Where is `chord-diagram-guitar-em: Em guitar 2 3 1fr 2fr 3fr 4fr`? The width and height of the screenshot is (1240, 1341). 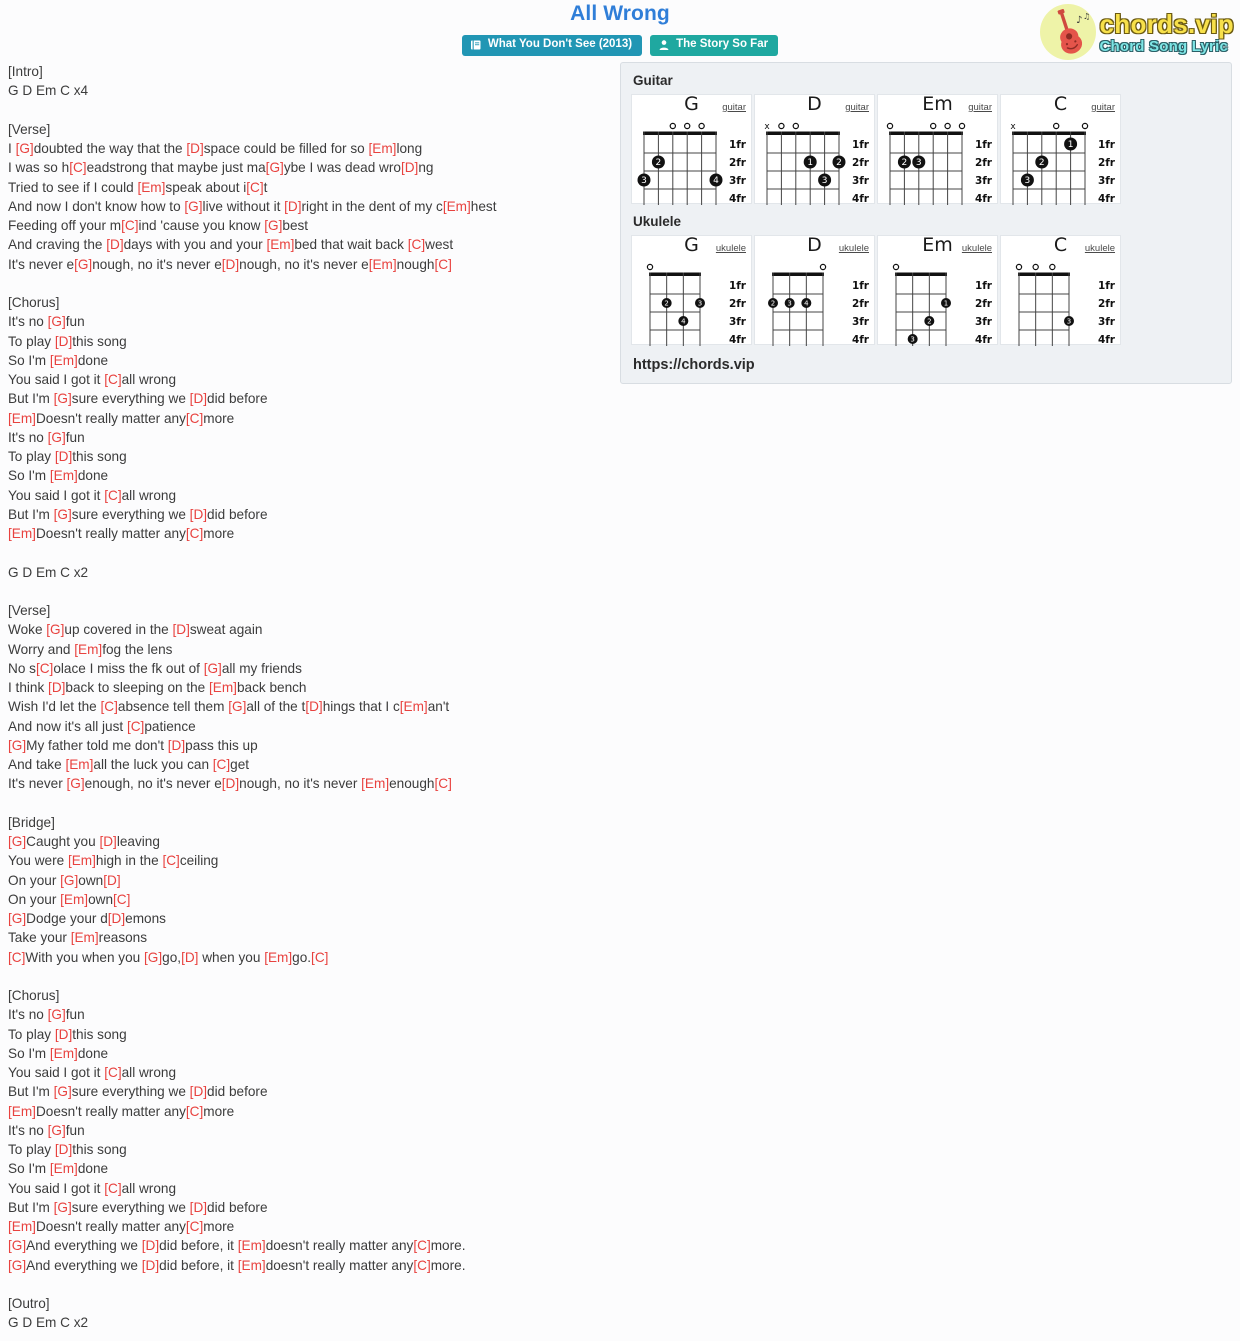 chord-diagram-guitar-em: Em guitar 2 3 1fr 2fr 3fr 4fr is located at coordinates (937, 149).